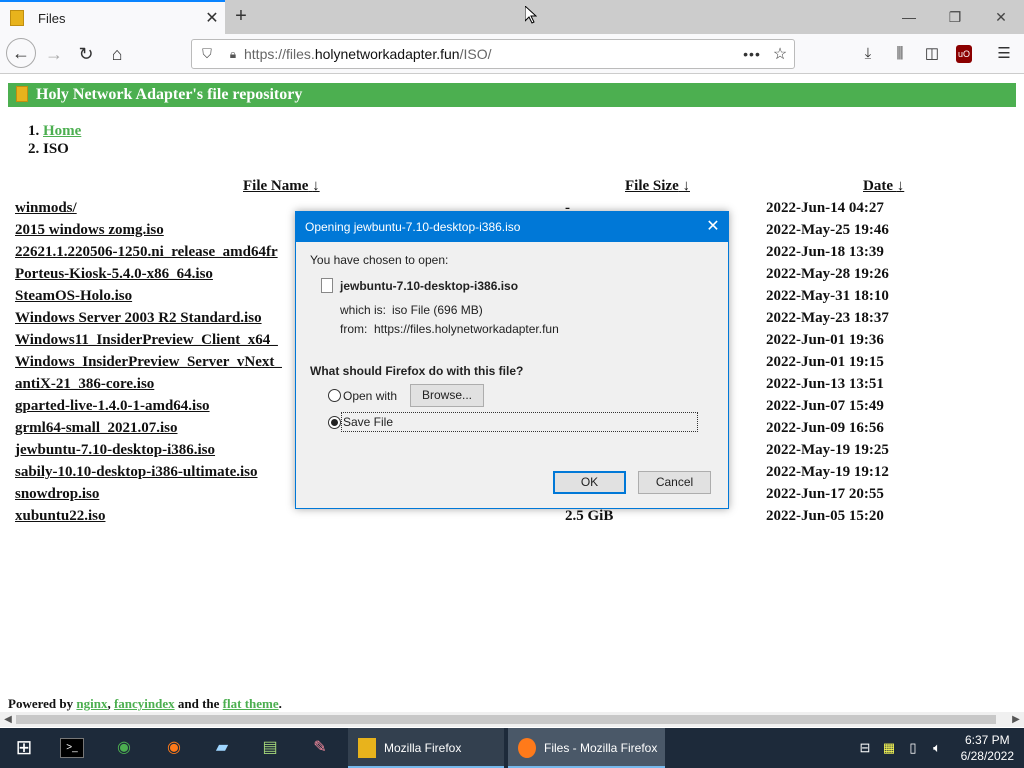  Describe the element at coordinates (586, 748) in the screenshot. I see `taskbar-task-files-firefox: Files - Mozilla Firefox` at that location.